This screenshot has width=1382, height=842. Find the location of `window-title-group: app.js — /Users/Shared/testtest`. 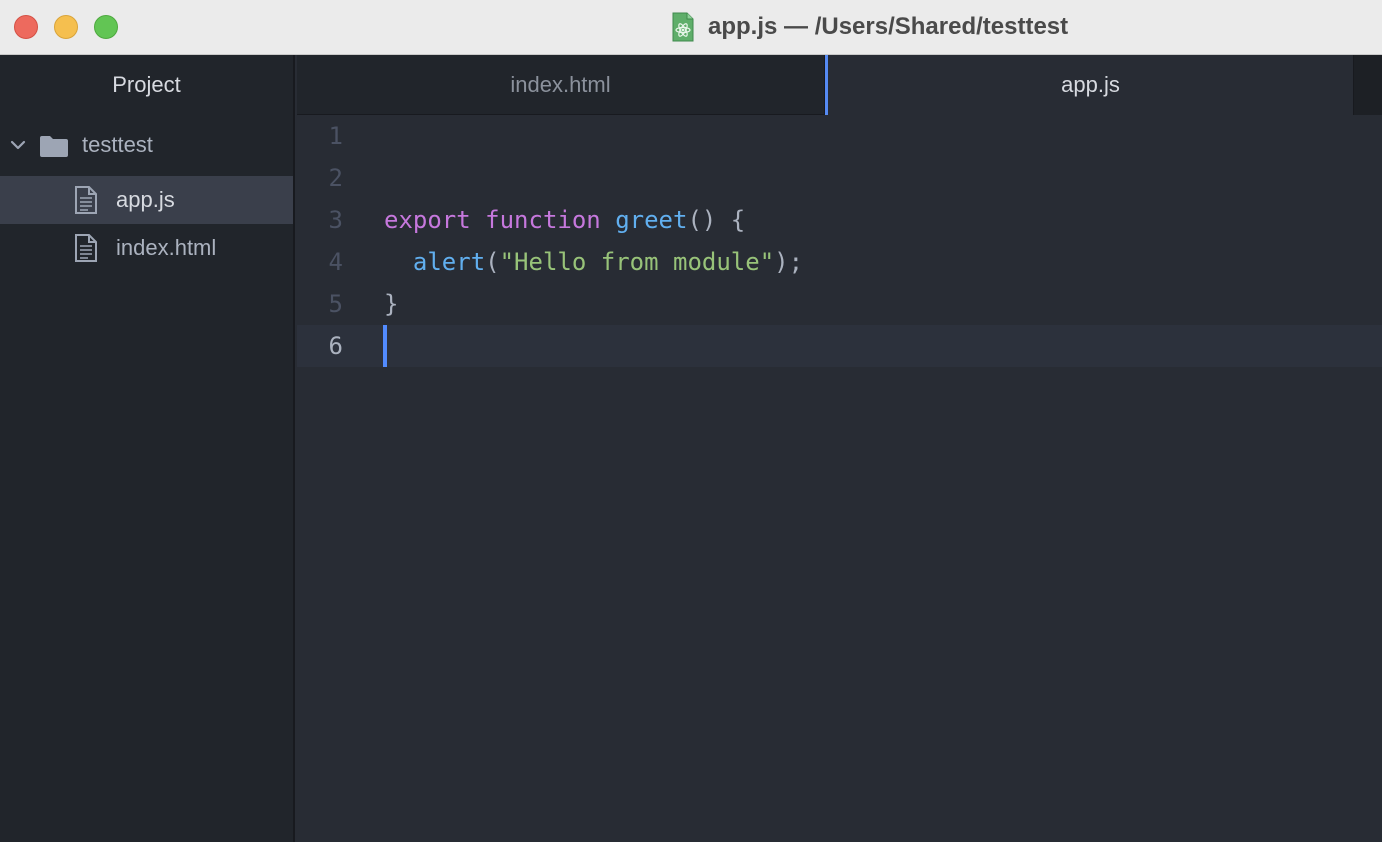

window-title-group: app.js — /Users/Shared/testtest is located at coordinates (870, 27).